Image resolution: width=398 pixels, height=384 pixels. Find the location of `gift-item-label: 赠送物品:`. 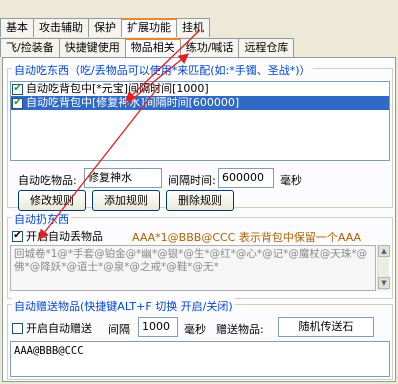

gift-item-label: 赠送物品: is located at coordinates (240, 329).